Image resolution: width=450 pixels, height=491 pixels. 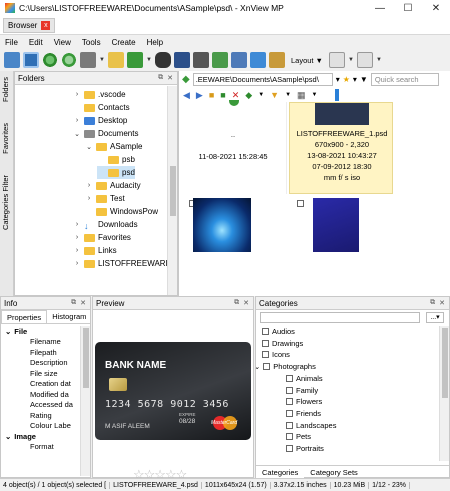 I want to click on thumbnail-checkbox, so click(x=300, y=203).